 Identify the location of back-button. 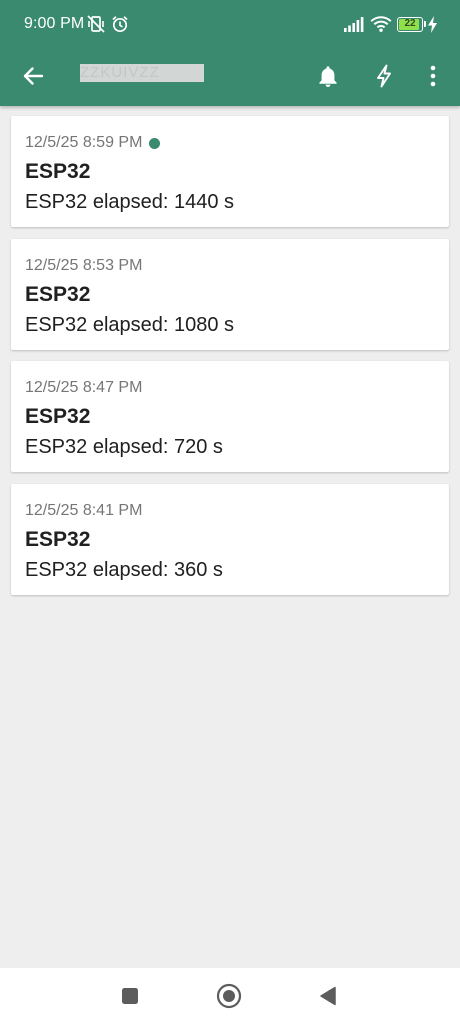
(33, 76).